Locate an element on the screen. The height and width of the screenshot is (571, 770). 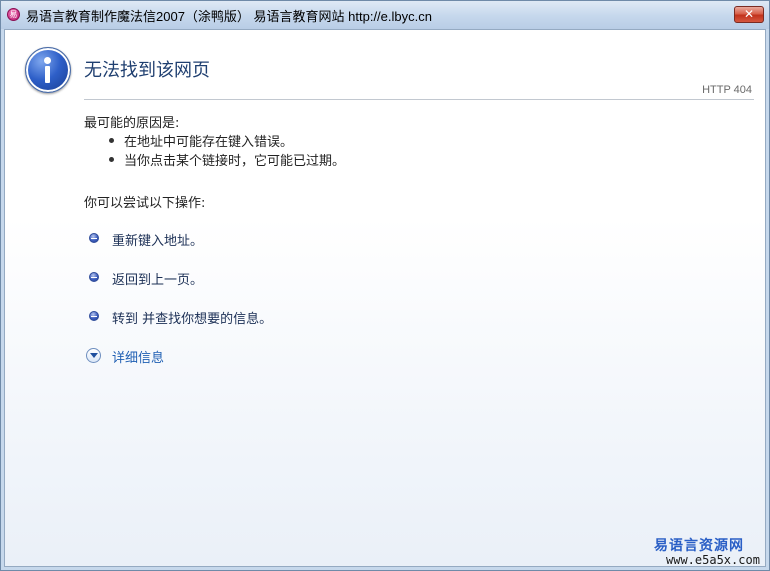
page-title: 无法找到该网页 is located at coordinates (147, 70).